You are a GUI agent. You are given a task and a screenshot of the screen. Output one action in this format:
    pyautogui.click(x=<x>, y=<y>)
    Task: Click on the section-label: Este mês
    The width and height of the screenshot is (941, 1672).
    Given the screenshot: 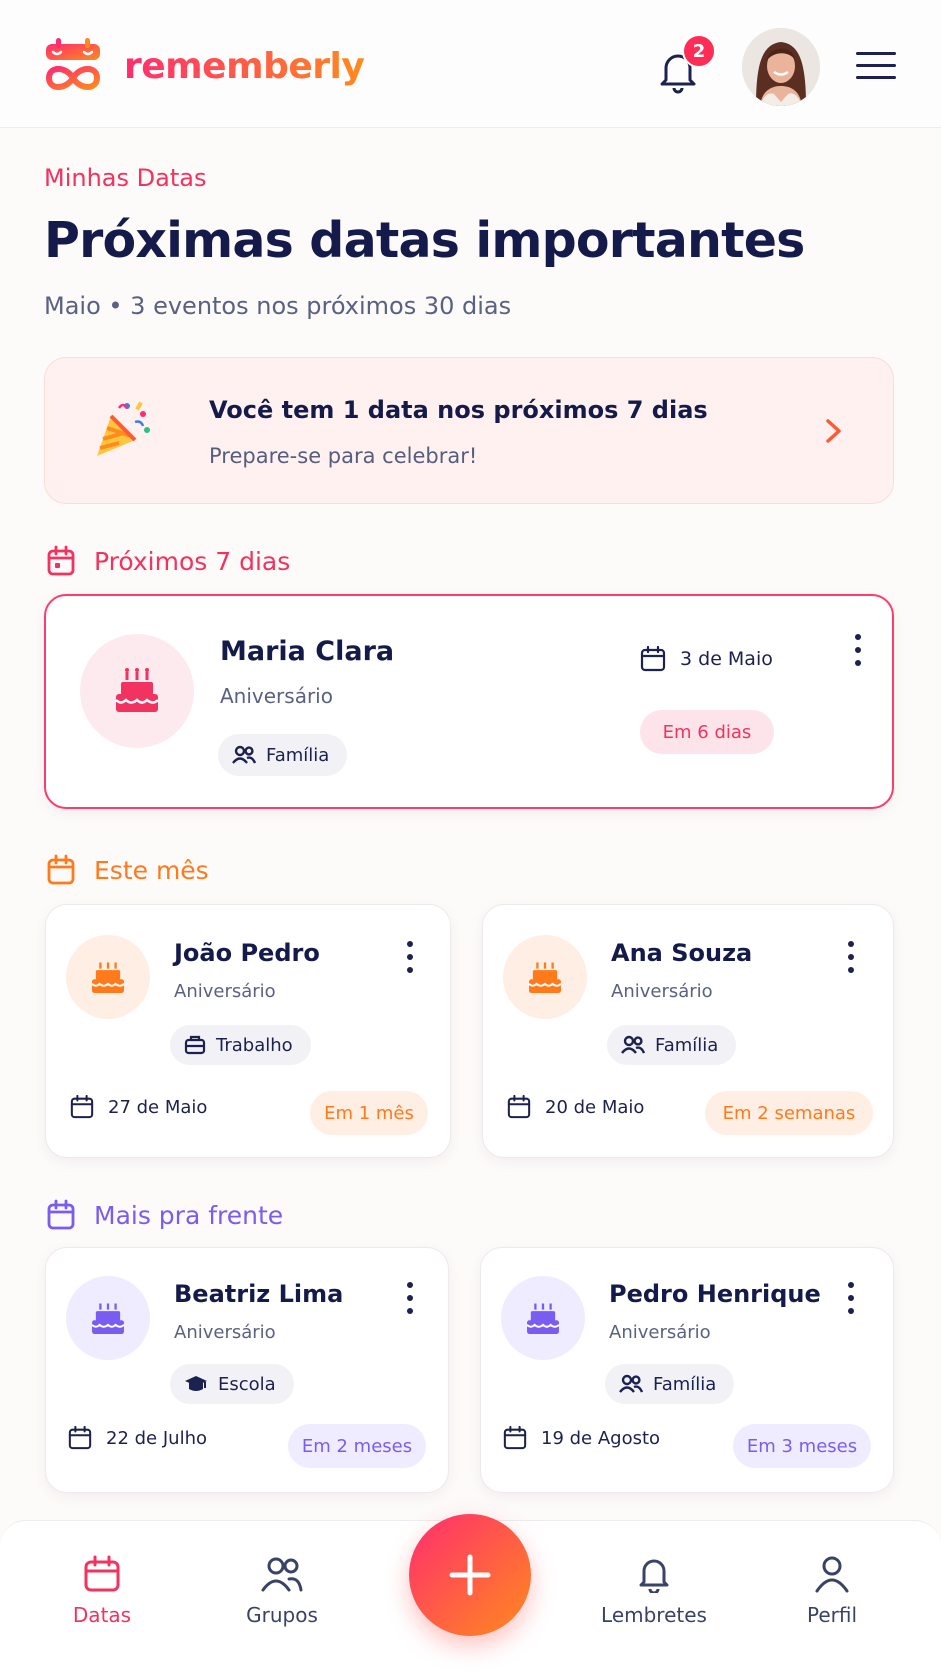 What is the action you would take?
    pyautogui.click(x=151, y=870)
    